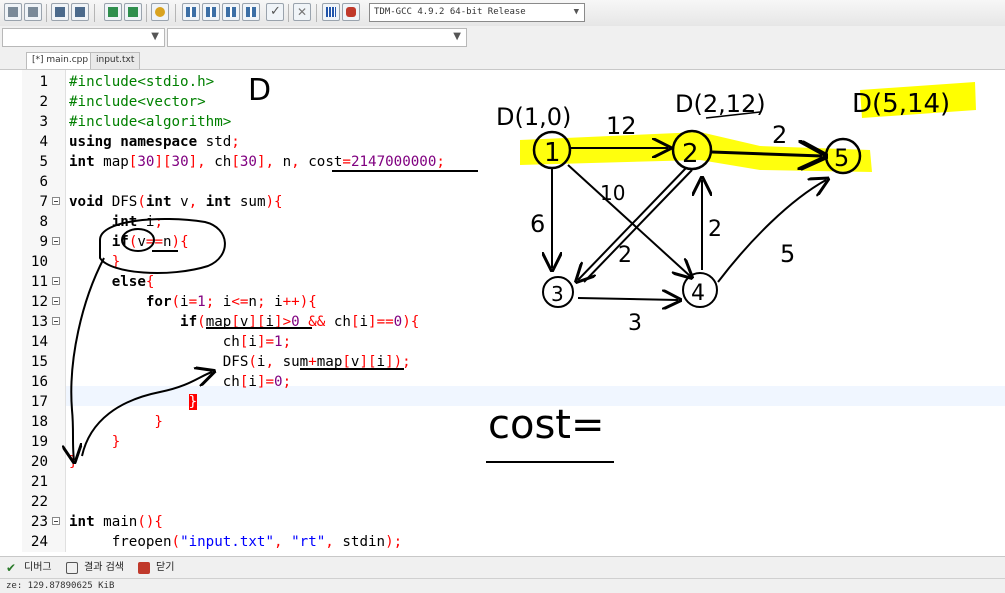  What do you see at coordinates (513, 322) in the screenshot?
I see `code-line: 13 if(map[v][i]>0 && ch[i]==0){` at bounding box center [513, 322].